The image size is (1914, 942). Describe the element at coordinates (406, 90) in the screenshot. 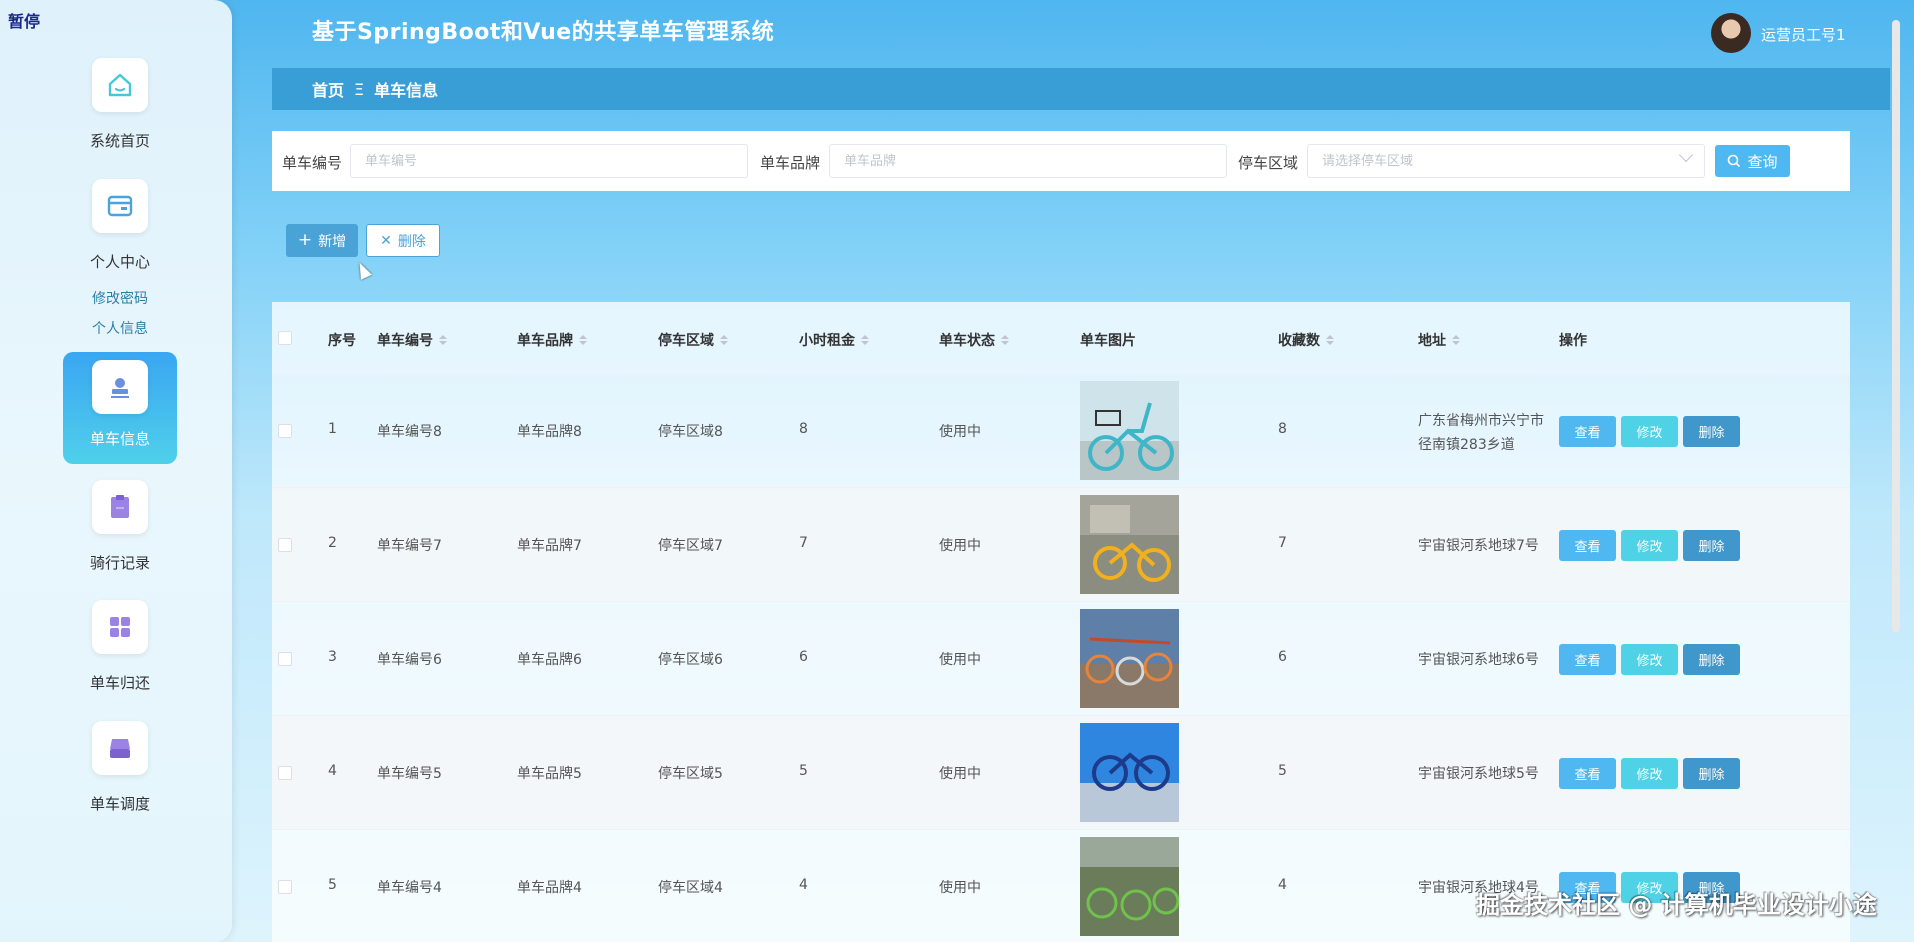

I see `breadcrumb-current: 单车信息` at that location.